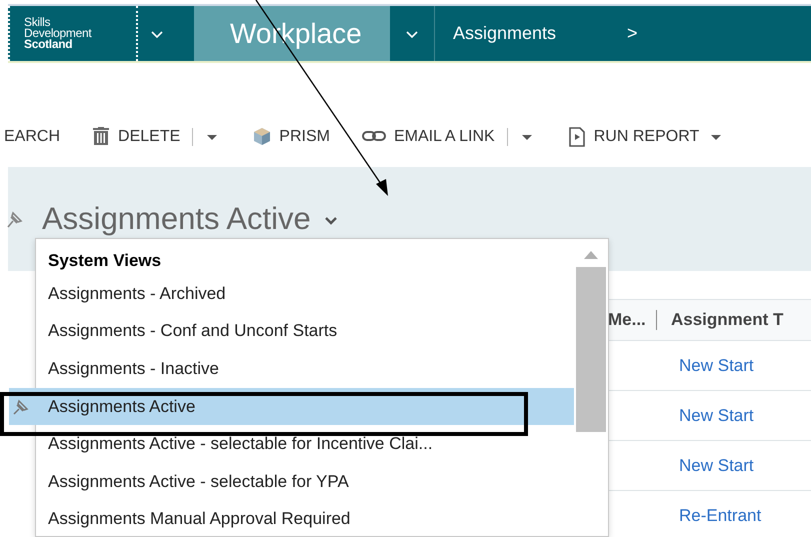 This screenshot has width=811, height=537. Describe the element at coordinates (73, 33) in the screenshot. I see `logo: Skills Development Scotland` at that location.